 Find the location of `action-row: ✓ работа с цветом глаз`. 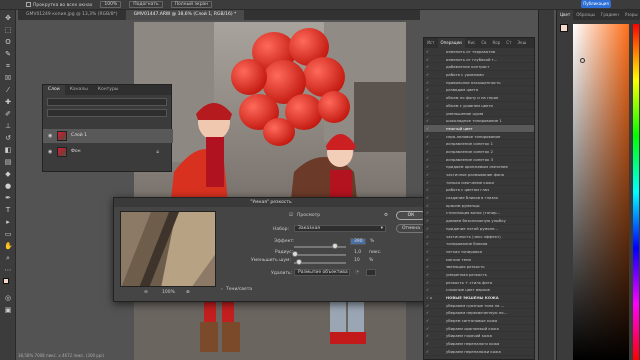

action-row: ✓ работа с цветом глаз is located at coordinates (479, 190).